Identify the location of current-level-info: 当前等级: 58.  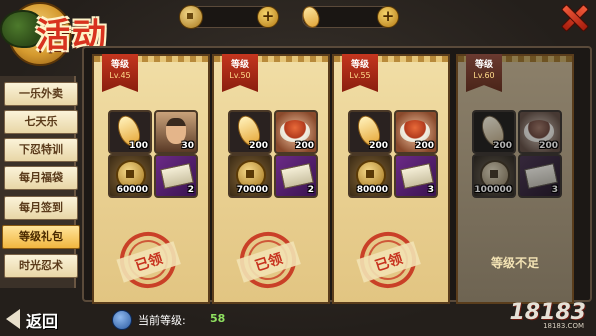
(177, 320).